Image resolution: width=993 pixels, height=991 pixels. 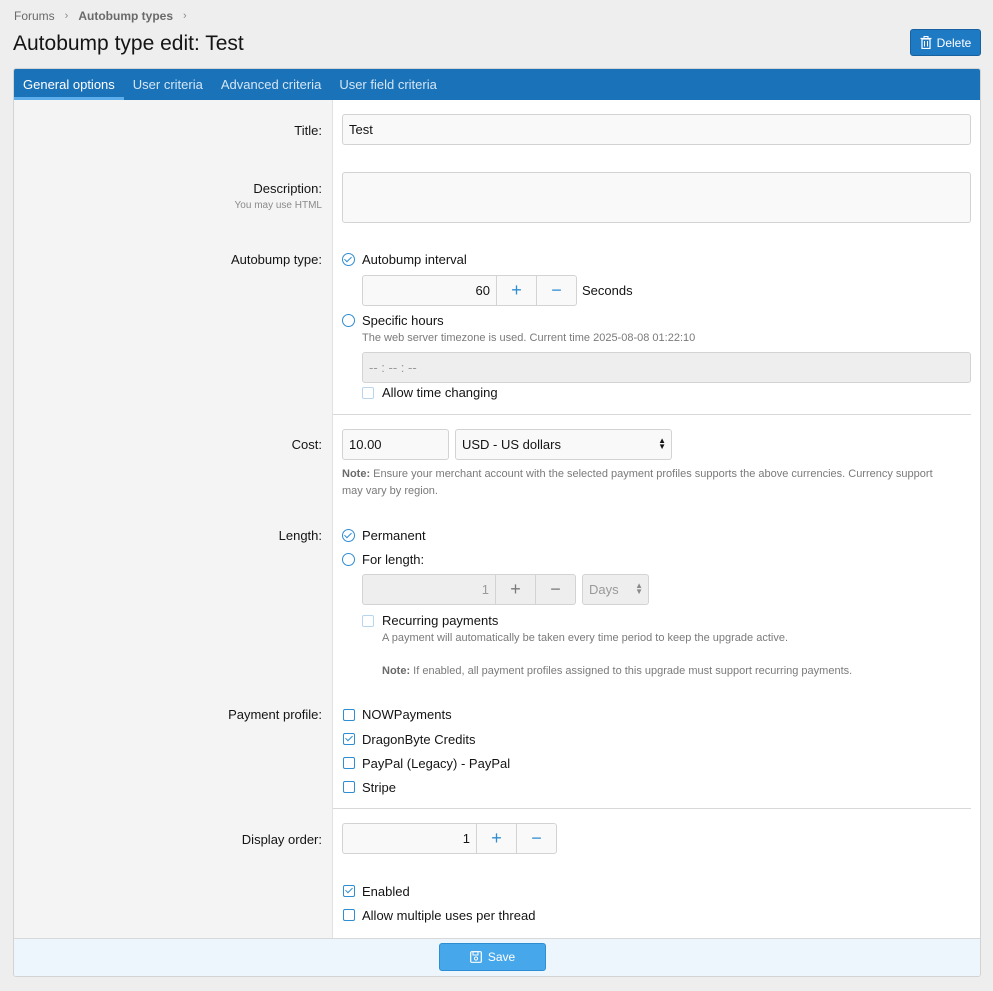 I want to click on allow-time-changing-label: Allow time changing, so click(x=440, y=392).